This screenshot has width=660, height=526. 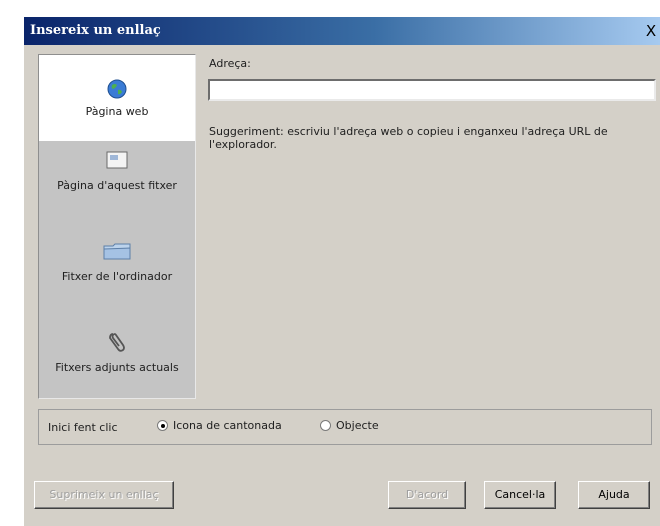 I want to click on paperclip-icon, so click(x=117, y=342).